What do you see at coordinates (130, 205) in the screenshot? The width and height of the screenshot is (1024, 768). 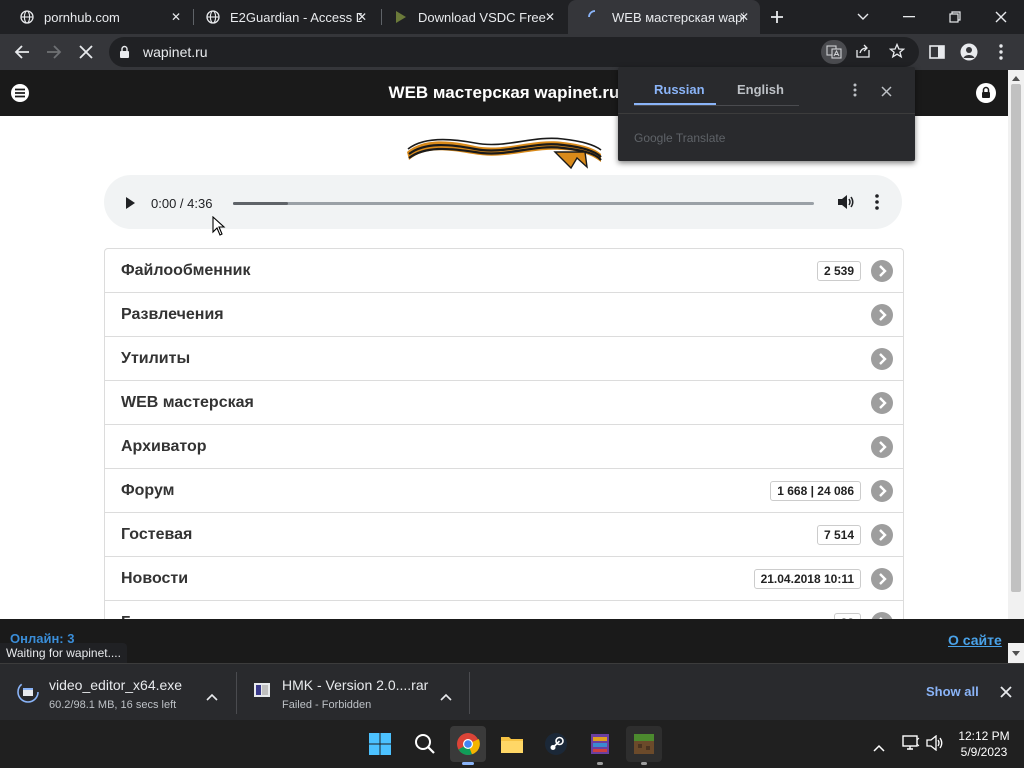 I see `play-icon` at bounding box center [130, 205].